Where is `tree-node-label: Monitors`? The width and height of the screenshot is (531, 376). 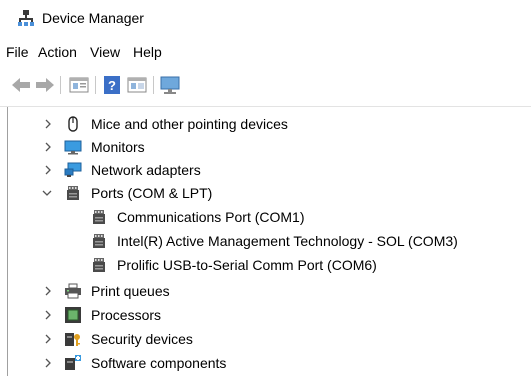 tree-node-label: Monitors is located at coordinates (118, 147).